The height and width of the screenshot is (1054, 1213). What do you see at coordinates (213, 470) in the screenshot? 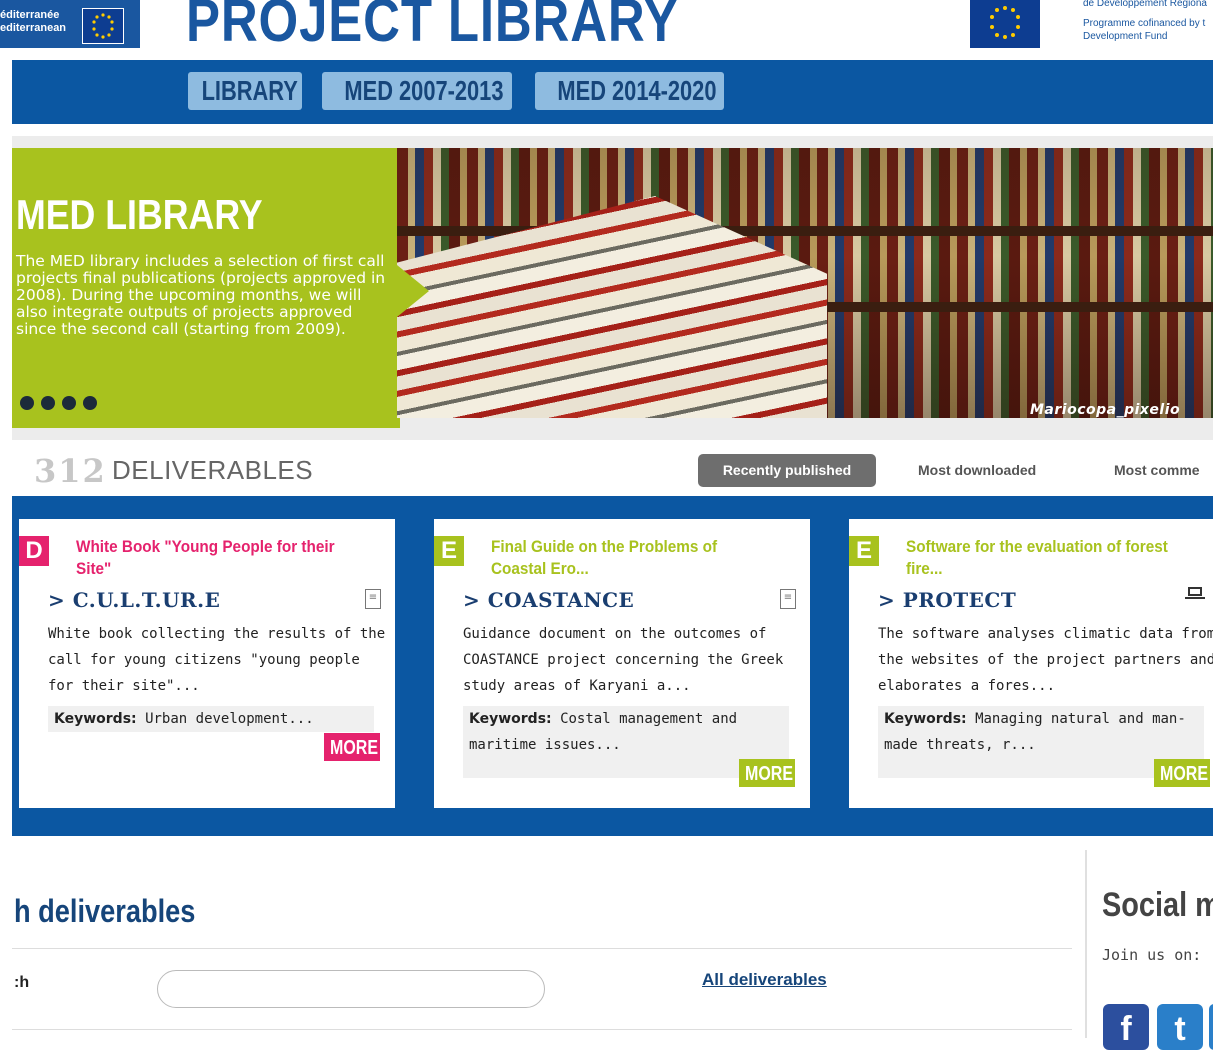
I see `deliverables-label: DELIVERABLES` at bounding box center [213, 470].